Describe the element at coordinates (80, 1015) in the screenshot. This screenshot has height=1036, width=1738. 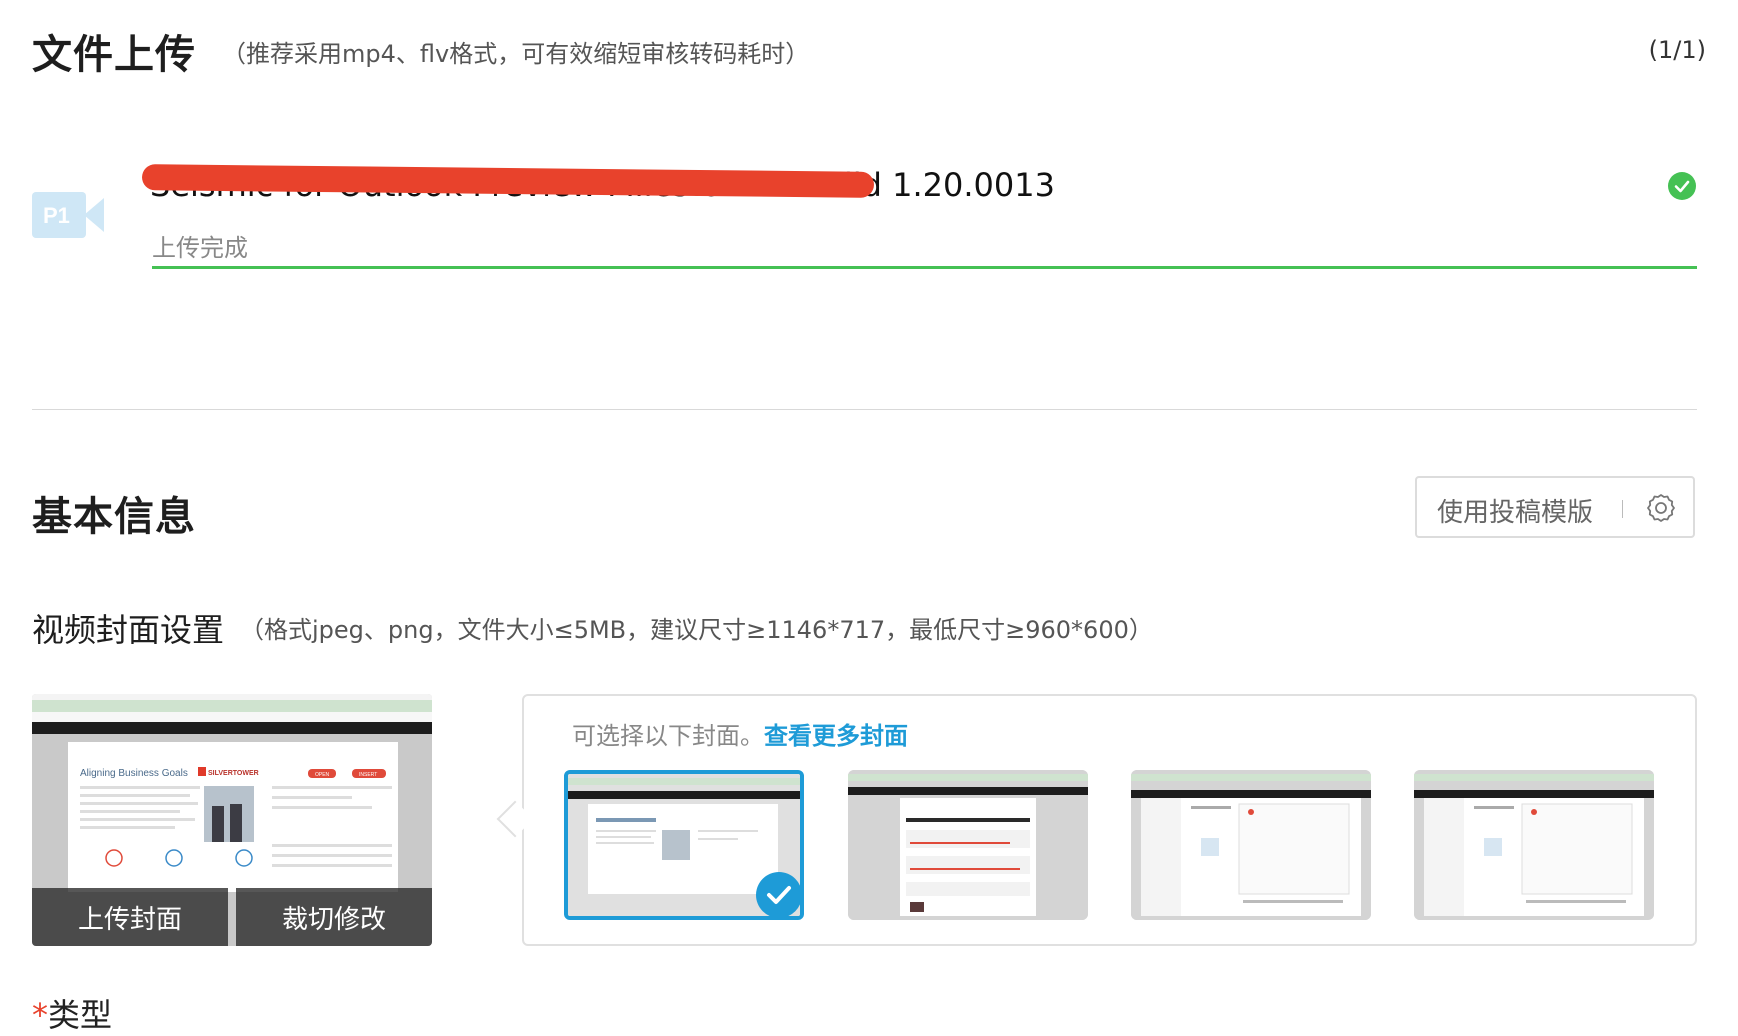
I see `type-label: 类型` at that location.